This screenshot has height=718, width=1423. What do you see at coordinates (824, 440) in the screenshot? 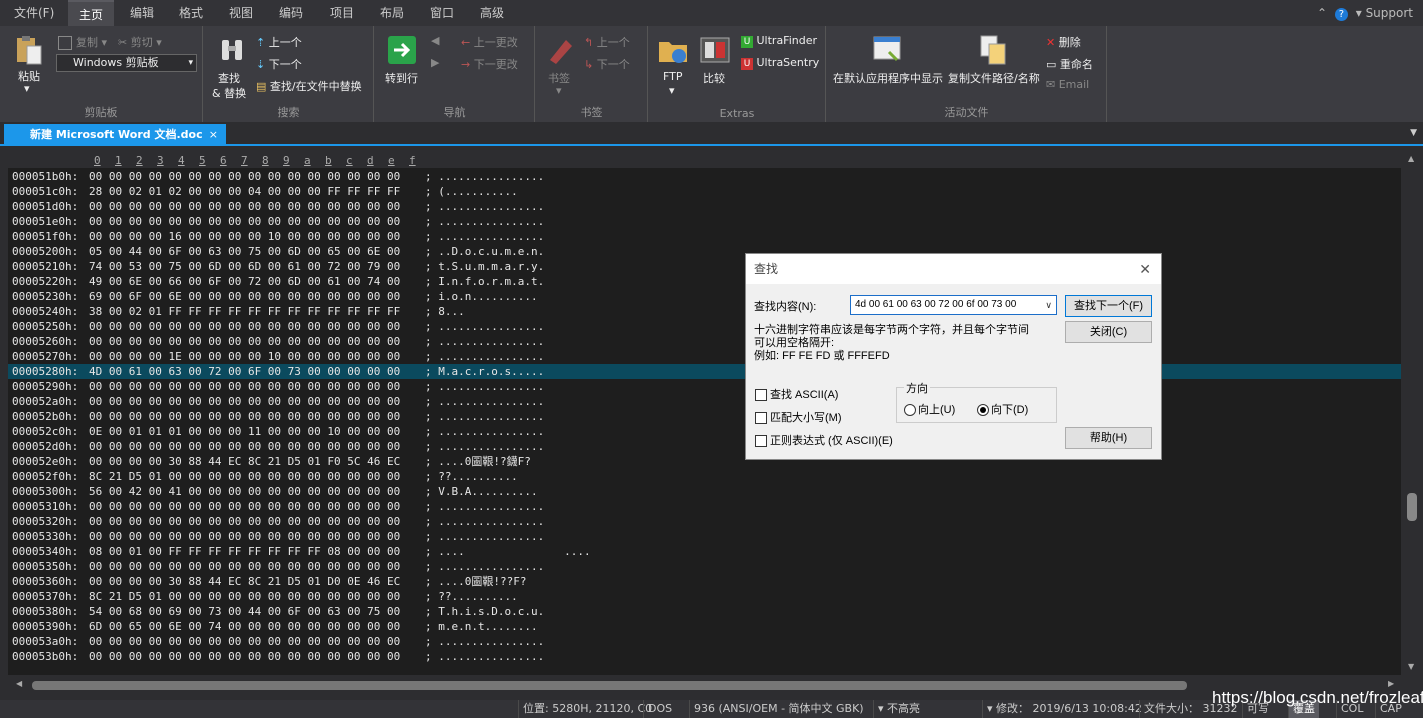
I see `regex-checkbox: 正则表达式 (仅 ASCII)(E)` at bounding box center [824, 440].